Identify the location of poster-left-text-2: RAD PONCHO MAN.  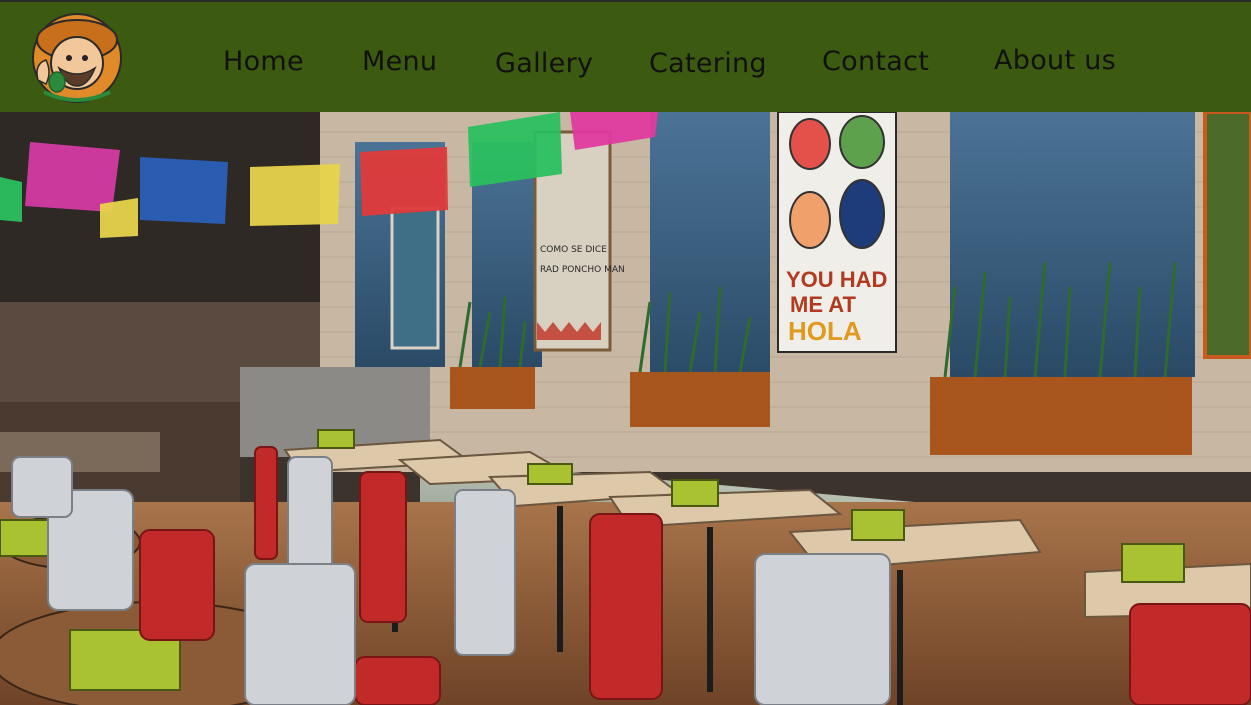
(582, 270).